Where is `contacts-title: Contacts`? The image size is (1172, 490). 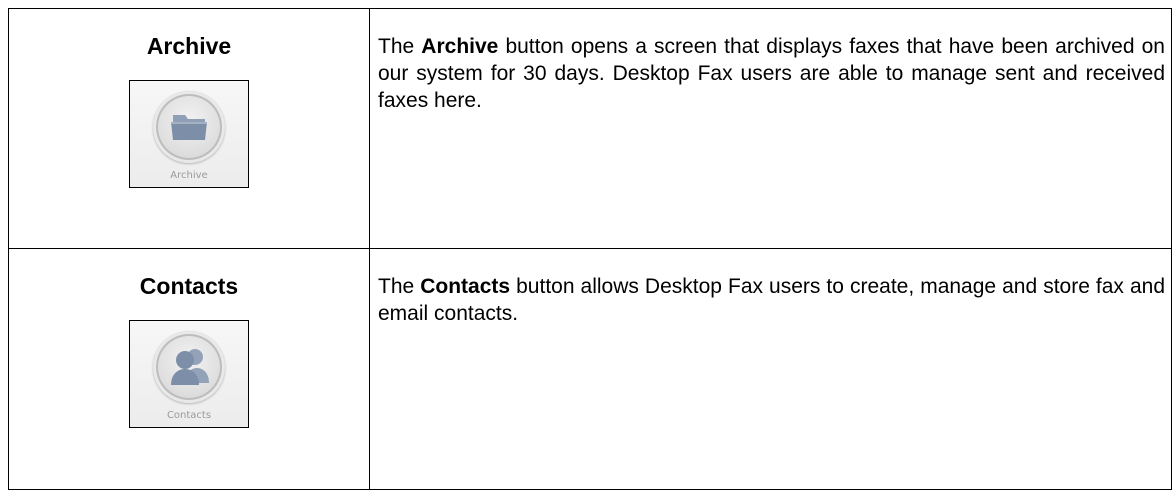 contacts-title: Contacts is located at coordinates (189, 286).